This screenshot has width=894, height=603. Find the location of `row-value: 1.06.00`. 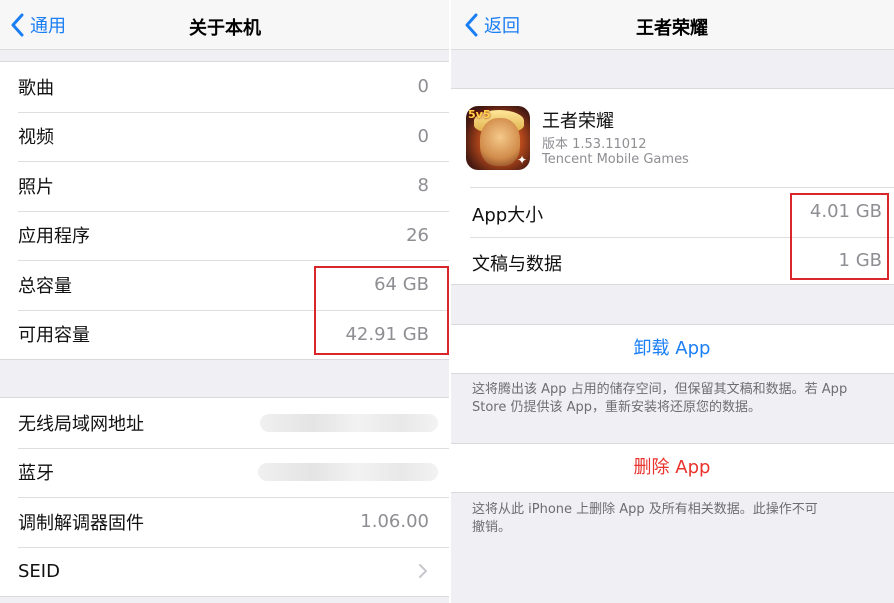

row-value: 1.06.00 is located at coordinates (394, 522).